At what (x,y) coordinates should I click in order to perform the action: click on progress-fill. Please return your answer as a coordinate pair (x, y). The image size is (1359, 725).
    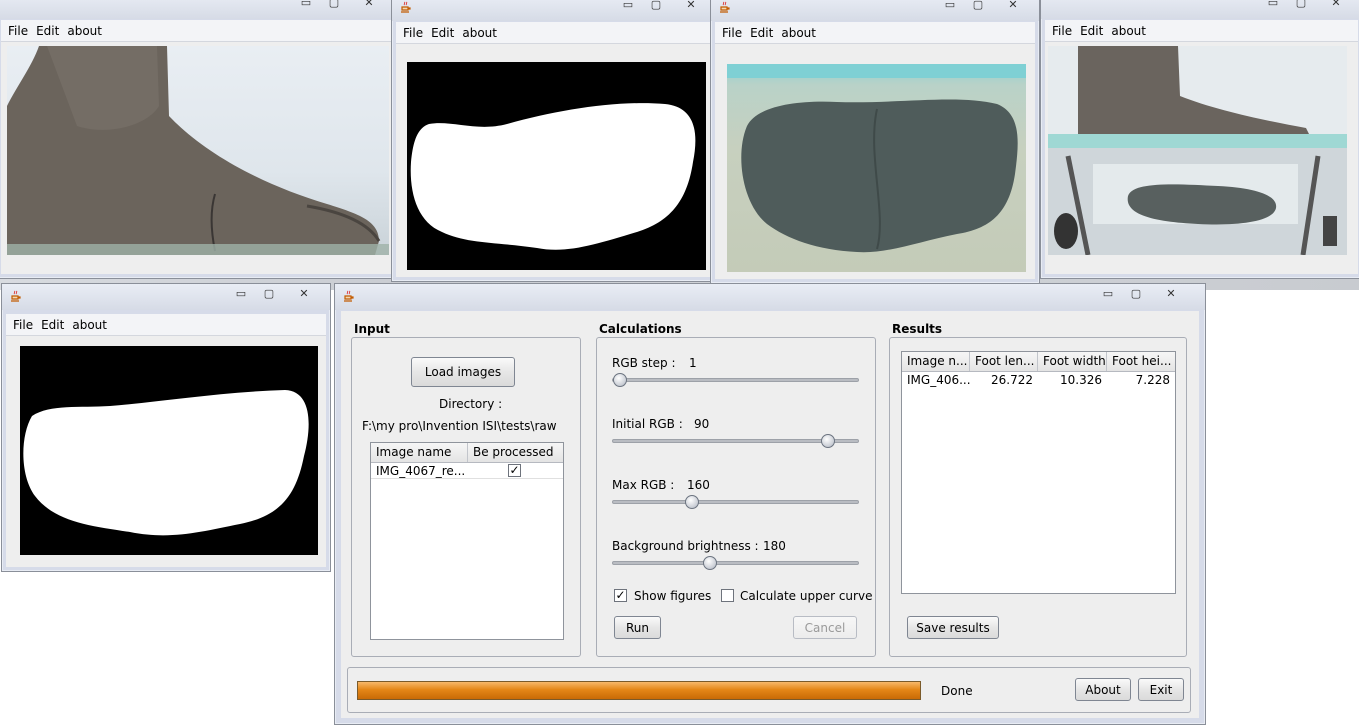
    Looking at the image, I should click on (639, 690).